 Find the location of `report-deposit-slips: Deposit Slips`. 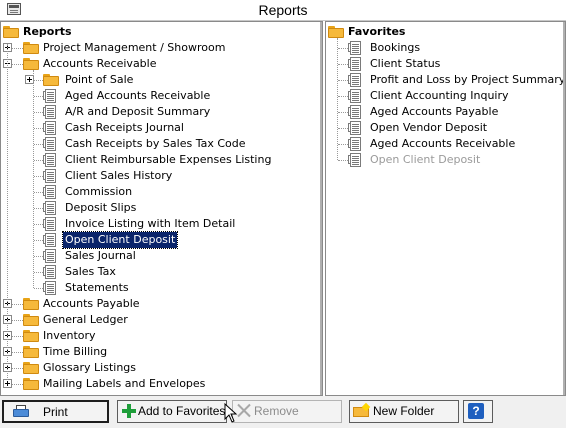

report-deposit-slips: Deposit Slips is located at coordinates (161, 208).